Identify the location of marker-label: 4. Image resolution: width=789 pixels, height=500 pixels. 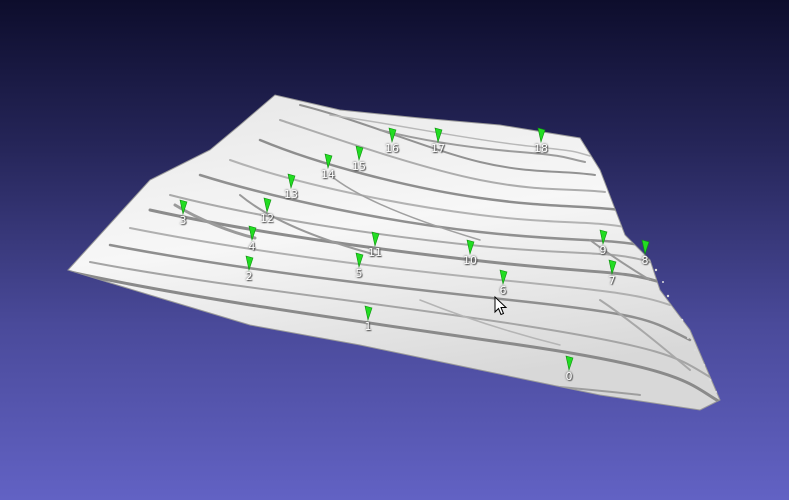
(252, 246).